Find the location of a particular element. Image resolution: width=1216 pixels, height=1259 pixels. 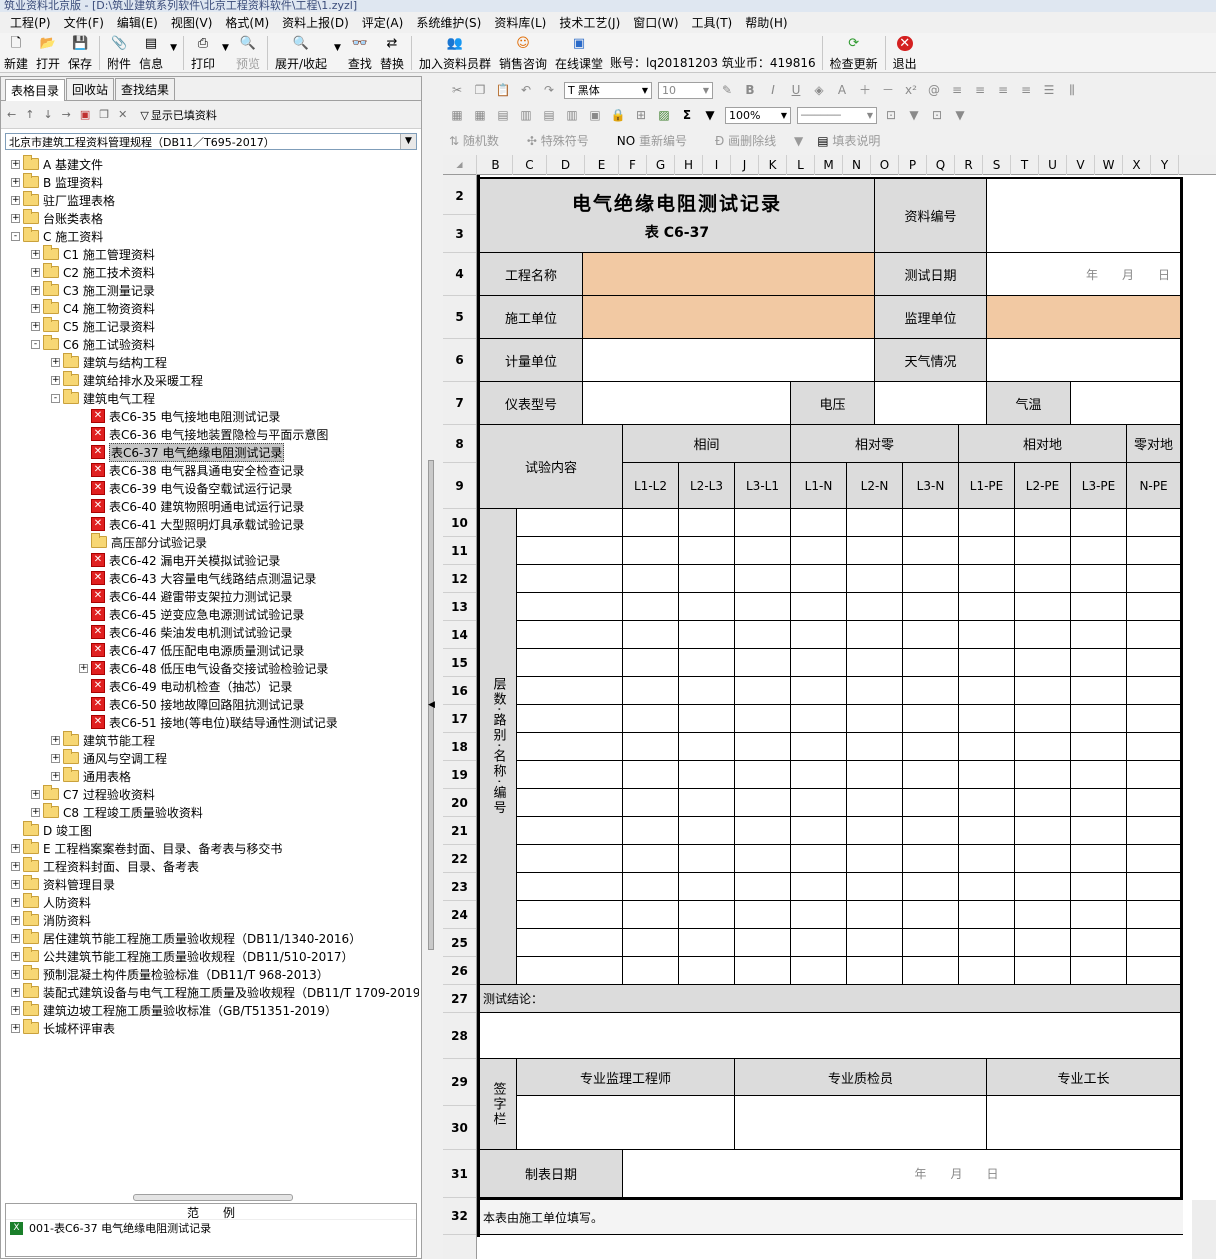

add-form-icon: ▣ is located at coordinates (85, 114).